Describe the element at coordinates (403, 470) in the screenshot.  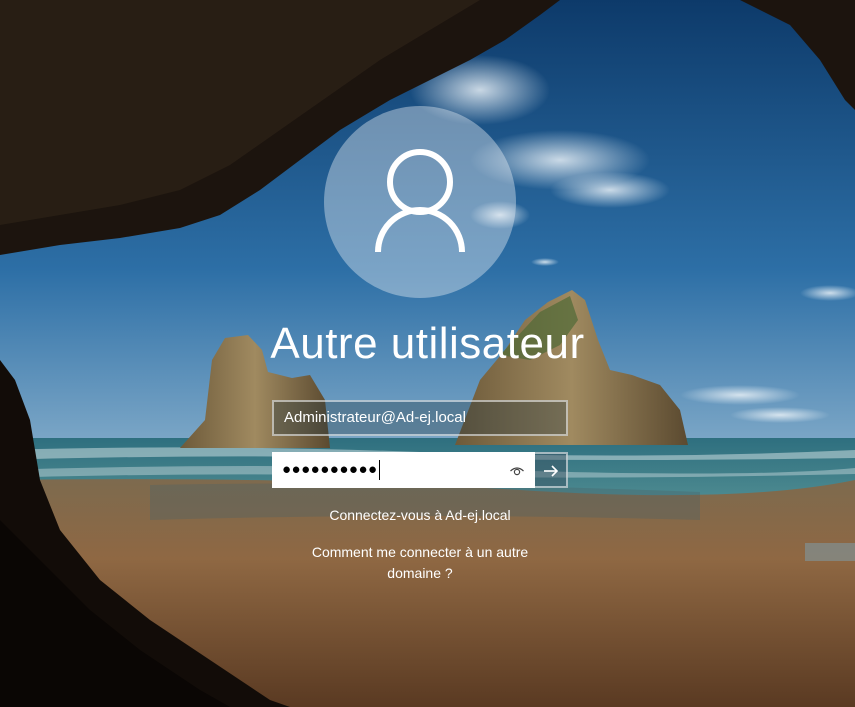
I see `password-input: ●●●●●●●●●●` at that location.